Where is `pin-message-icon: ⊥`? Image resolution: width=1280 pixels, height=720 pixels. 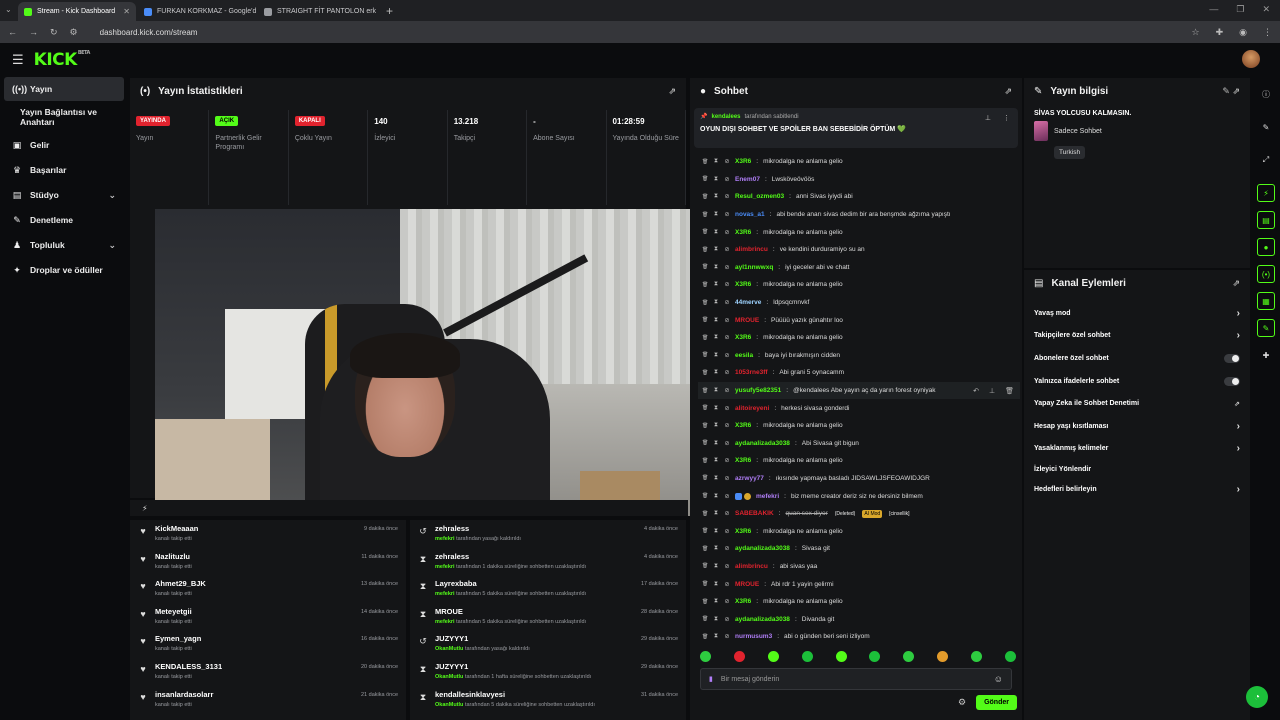
pin-message-icon: ⊥ is located at coordinates (992, 391).